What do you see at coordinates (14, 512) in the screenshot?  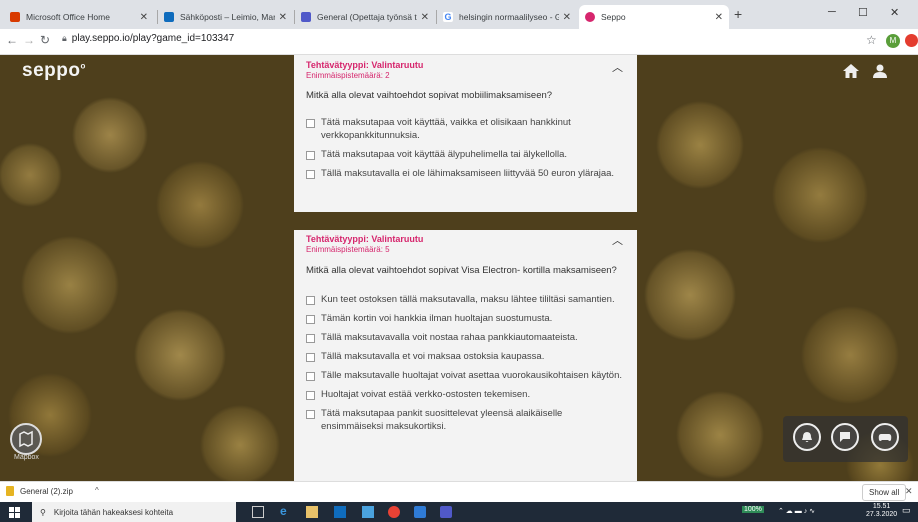 I see `windows-start-icon` at bounding box center [14, 512].